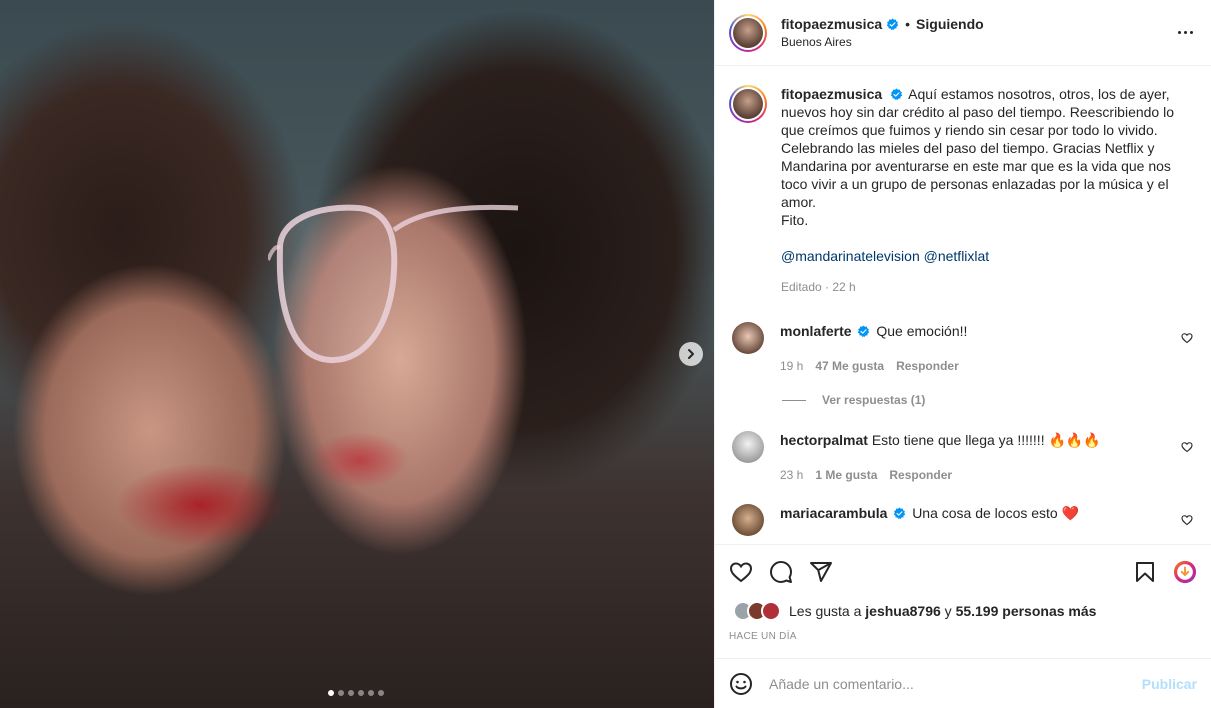 The image size is (1211, 708). What do you see at coordinates (988, 400) in the screenshot?
I see `view-replies-button: Ver respuestas (1)` at bounding box center [988, 400].